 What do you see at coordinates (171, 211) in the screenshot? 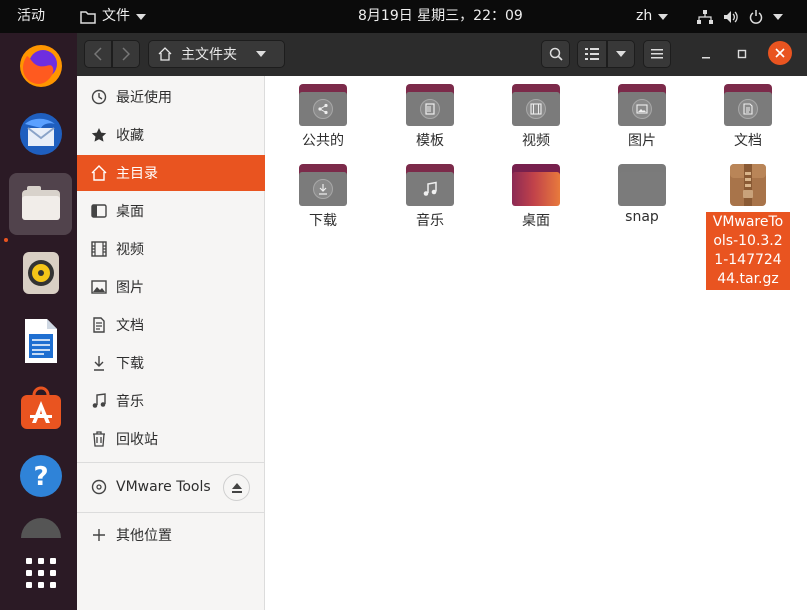
I see `sidebar-item-desktop: 桌面` at bounding box center [171, 211].